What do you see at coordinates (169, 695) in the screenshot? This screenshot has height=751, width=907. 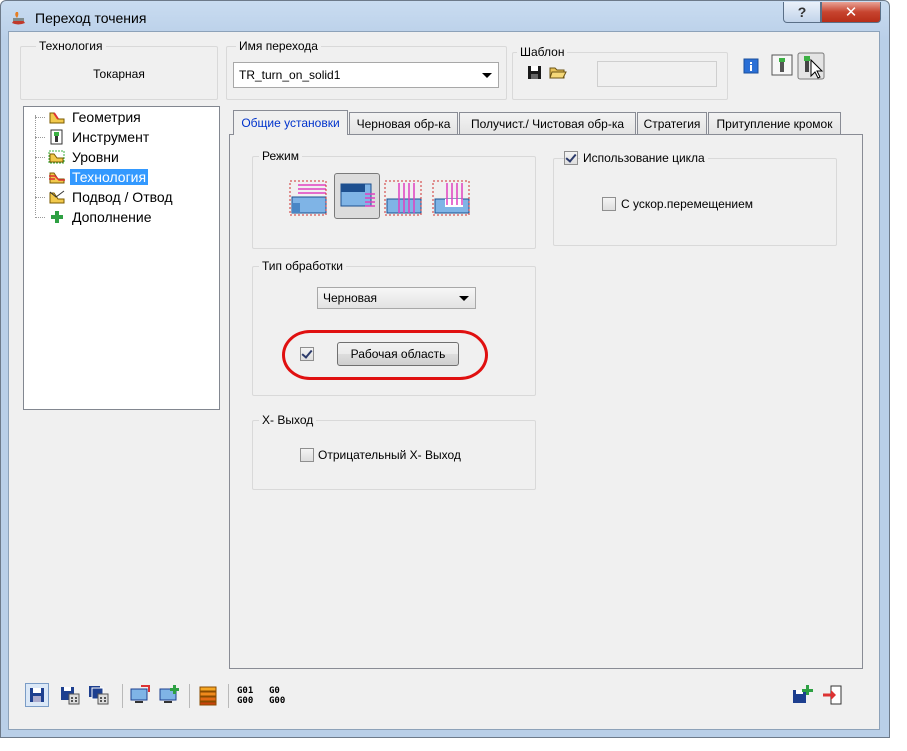 I see `add-simulate-icon` at bounding box center [169, 695].